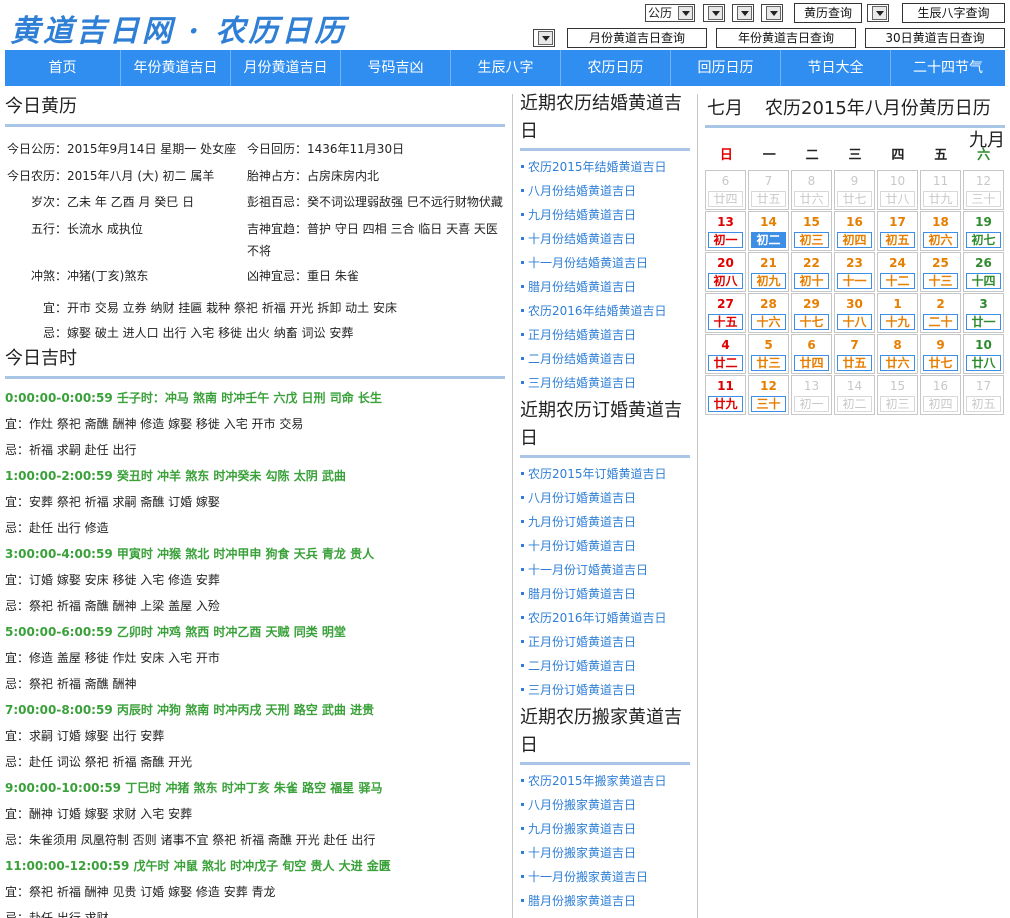 This screenshot has width=1010, height=918. Describe the element at coordinates (605, 287) in the screenshot. I see `wedding-link: 腊月份结婚黄道吉日` at that location.